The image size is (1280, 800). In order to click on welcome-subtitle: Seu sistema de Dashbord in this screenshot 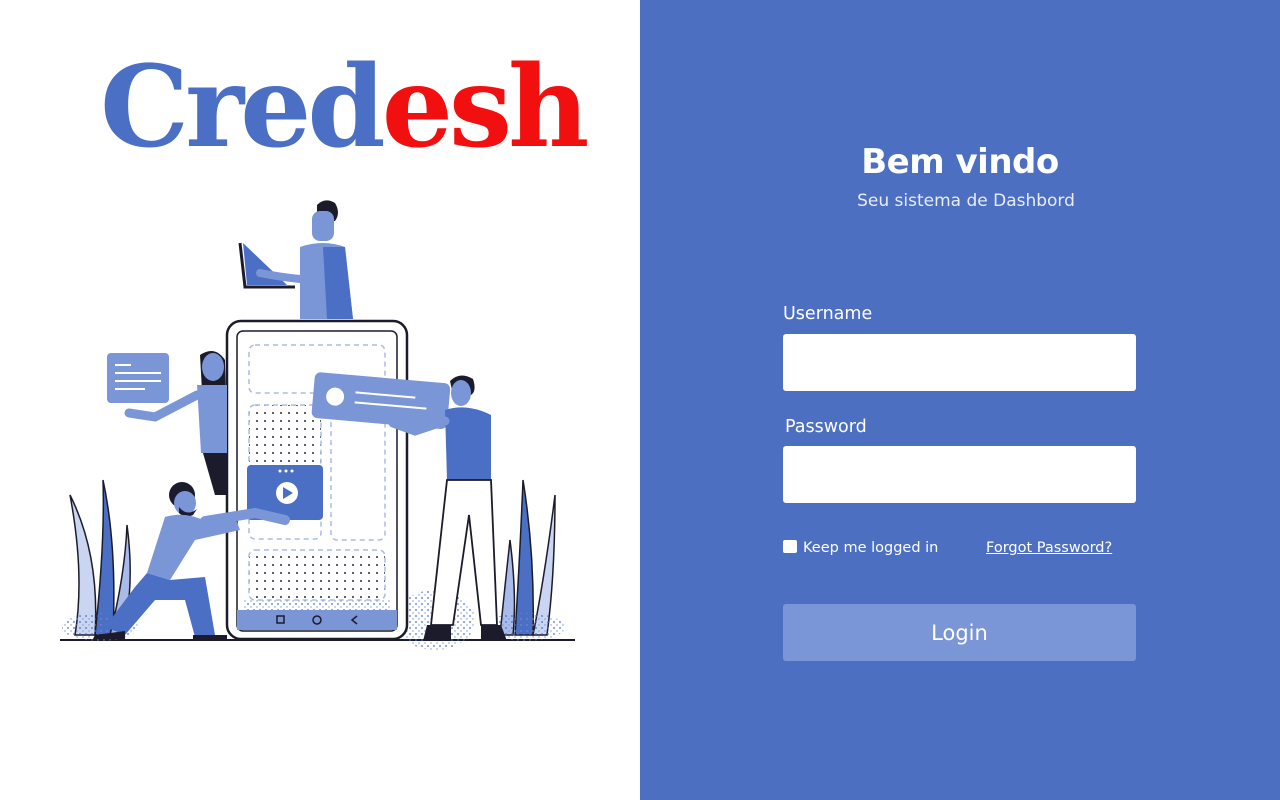, I will do `click(966, 201)`.